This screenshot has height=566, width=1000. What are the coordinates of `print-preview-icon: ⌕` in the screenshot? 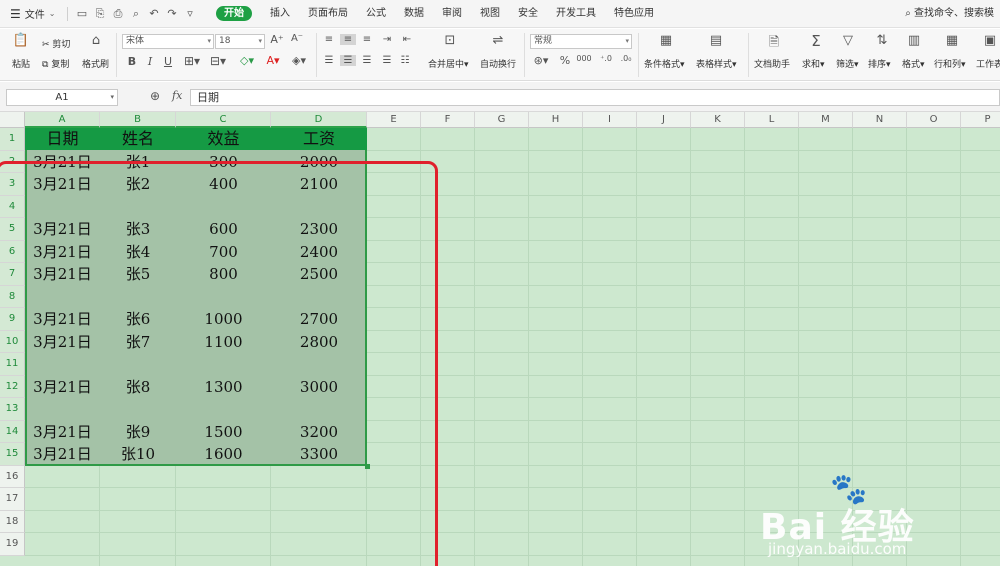 It's located at (136, 14).